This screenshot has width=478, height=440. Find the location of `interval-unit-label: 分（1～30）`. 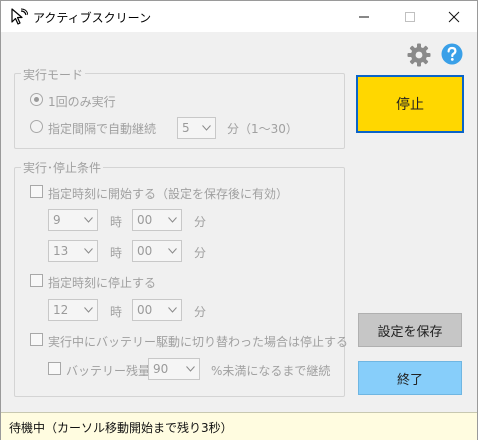

interval-unit-label: 分（1～30） is located at coordinates (262, 129).